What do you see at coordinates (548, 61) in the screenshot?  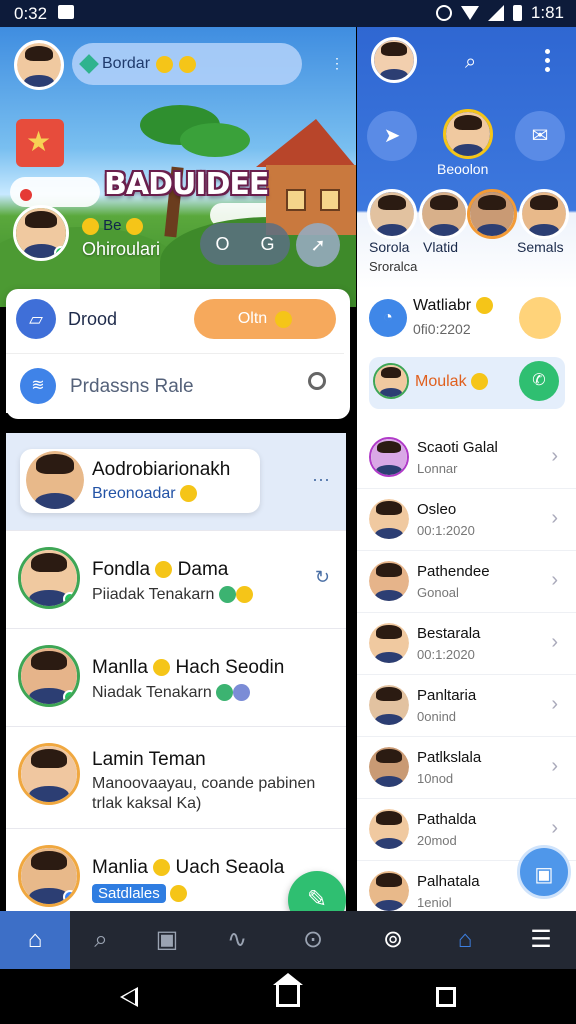 I see `more-vert-icon` at bounding box center [548, 61].